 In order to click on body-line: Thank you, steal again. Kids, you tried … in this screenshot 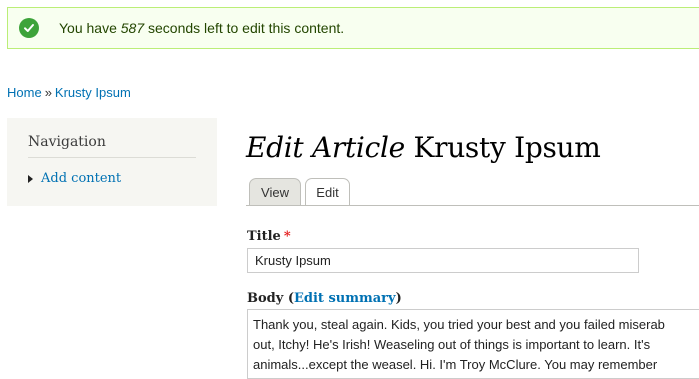, I will do `click(459, 324)`.